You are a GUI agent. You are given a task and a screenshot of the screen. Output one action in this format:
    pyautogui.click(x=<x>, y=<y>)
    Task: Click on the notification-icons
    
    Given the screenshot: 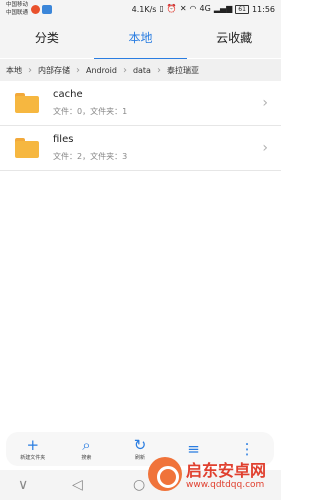 What is the action you would take?
    pyautogui.click(x=41, y=9)
    